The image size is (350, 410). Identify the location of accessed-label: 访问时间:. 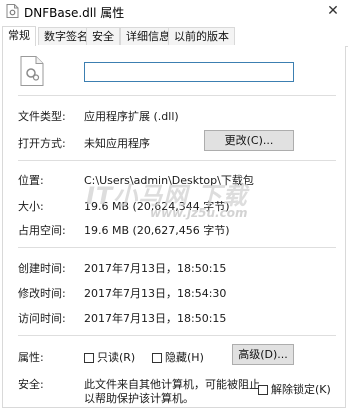
(42, 318).